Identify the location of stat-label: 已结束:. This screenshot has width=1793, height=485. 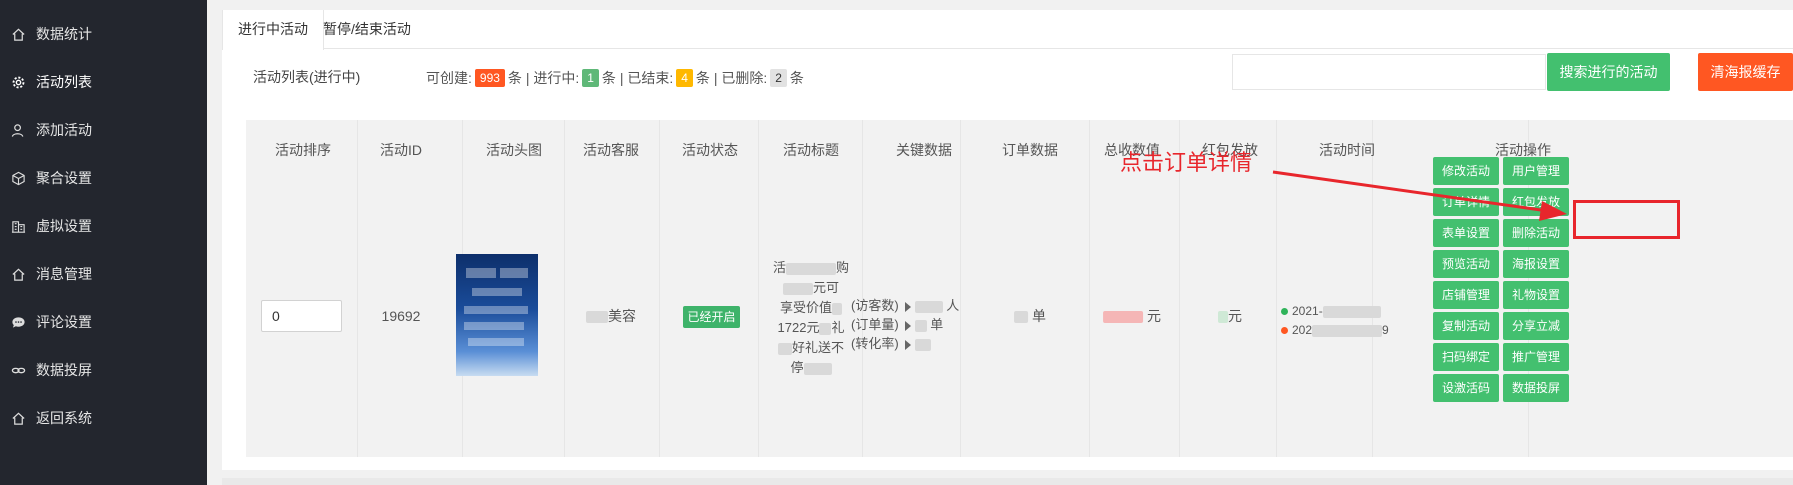
(650, 78).